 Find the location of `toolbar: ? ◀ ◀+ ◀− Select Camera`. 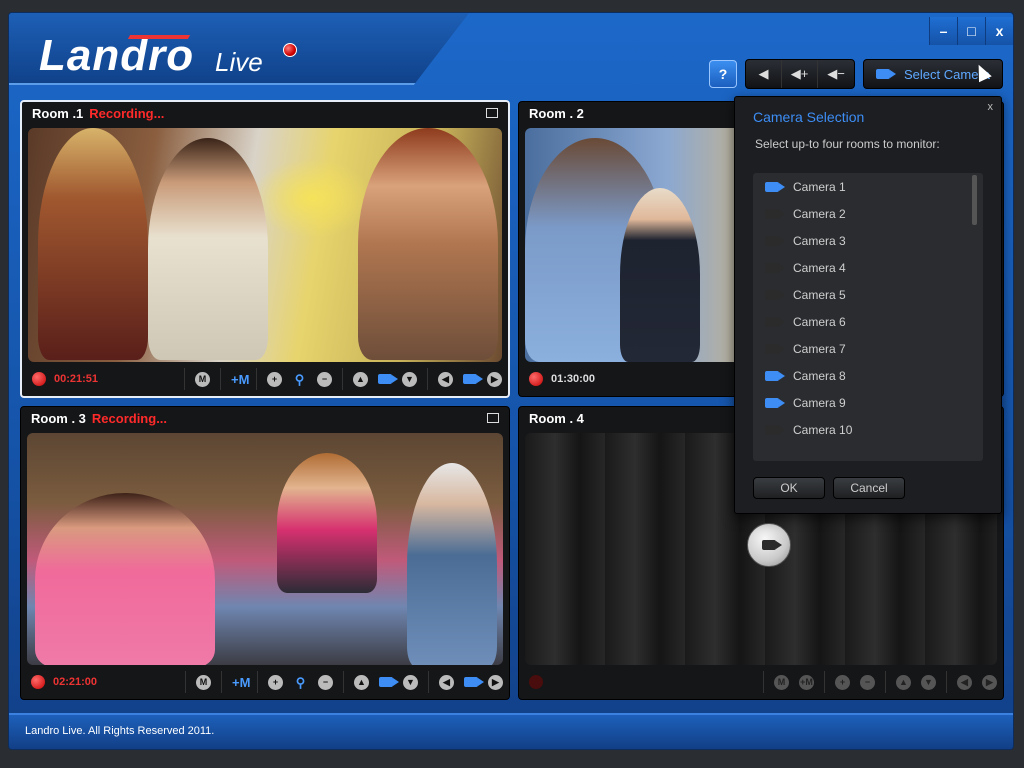

toolbar: ? ◀ ◀+ ◀− Select Camera is located at coordinates (856, 74).